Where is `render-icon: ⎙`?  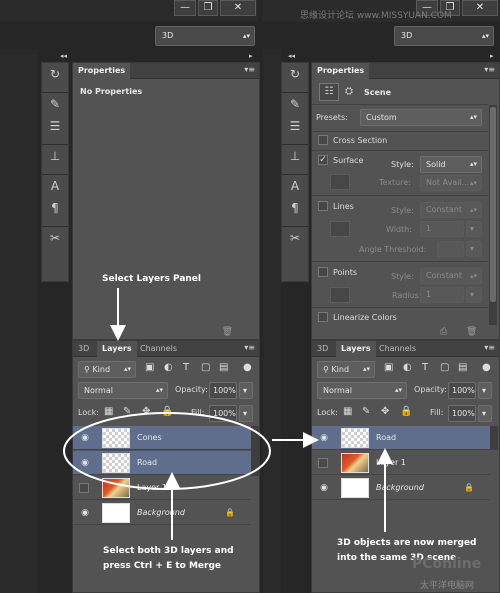 render-icon: ⎙ is located at coordinates (443, 332).